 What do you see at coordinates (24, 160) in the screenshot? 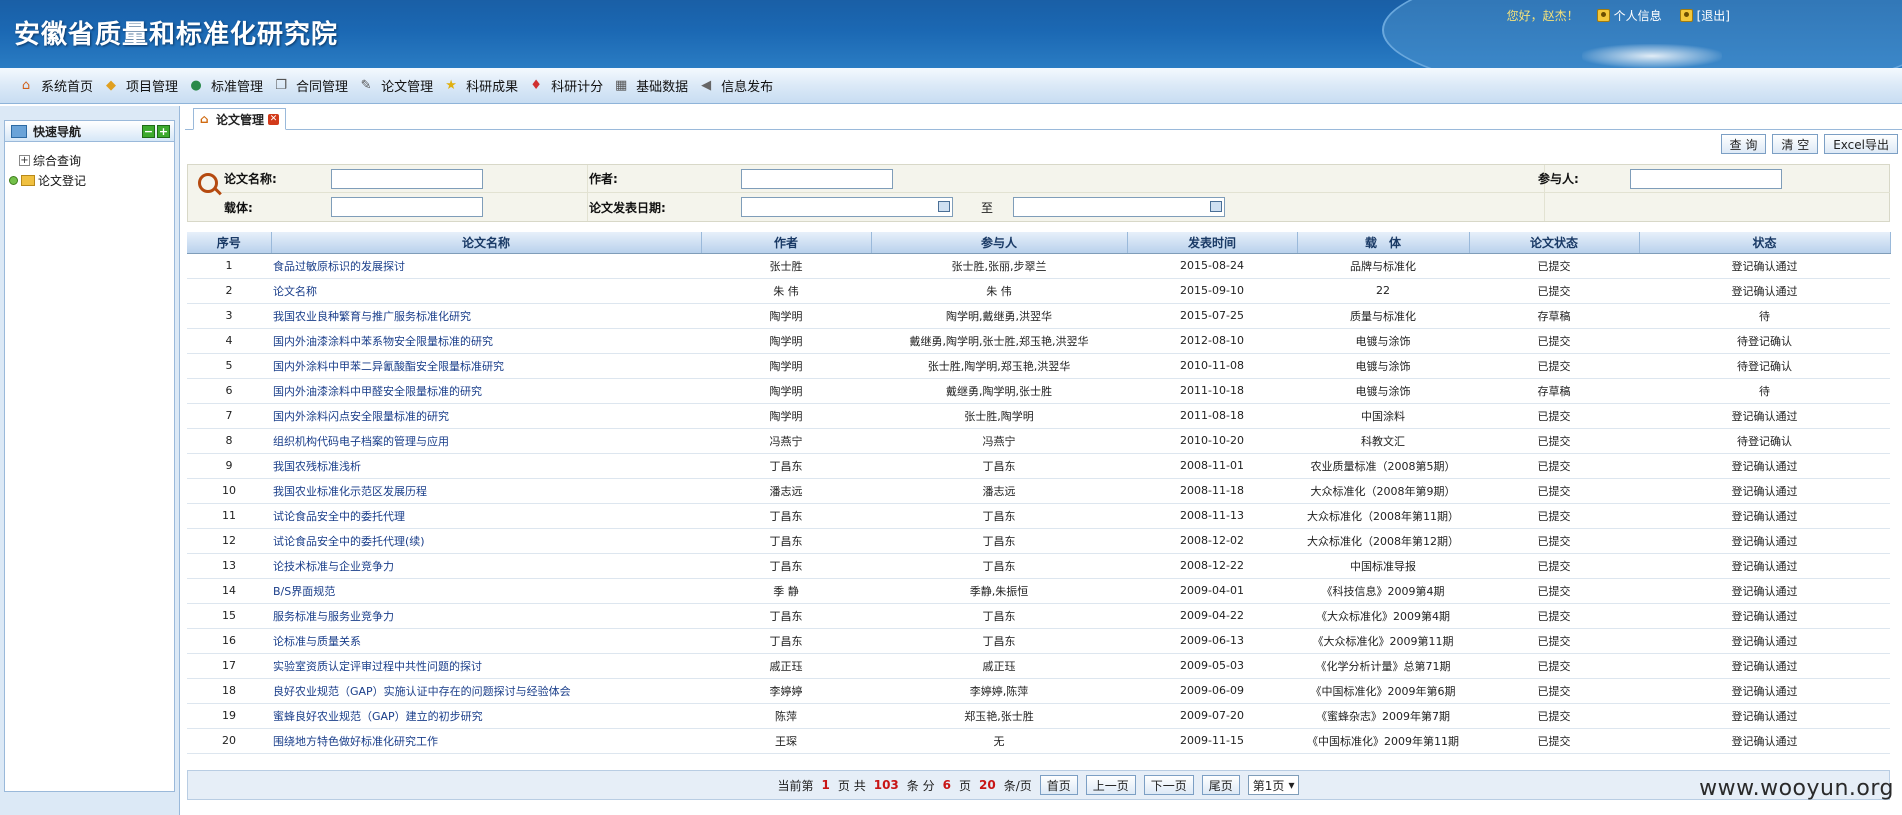
I see `expand-icon: +` at bounding box center [24, 160].